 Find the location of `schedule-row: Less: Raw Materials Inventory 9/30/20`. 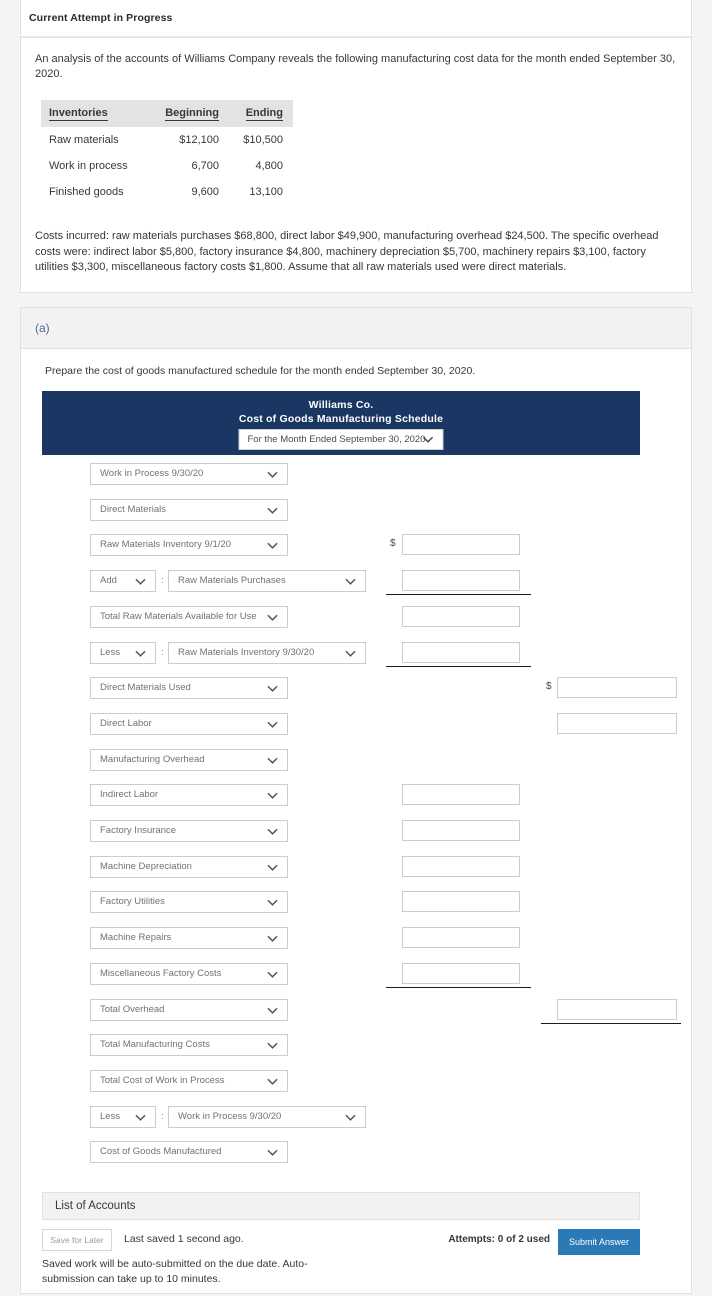

schedule-row: Less: Raw Materials Inventory 9/30/20 is located at coordinates (356, 654).